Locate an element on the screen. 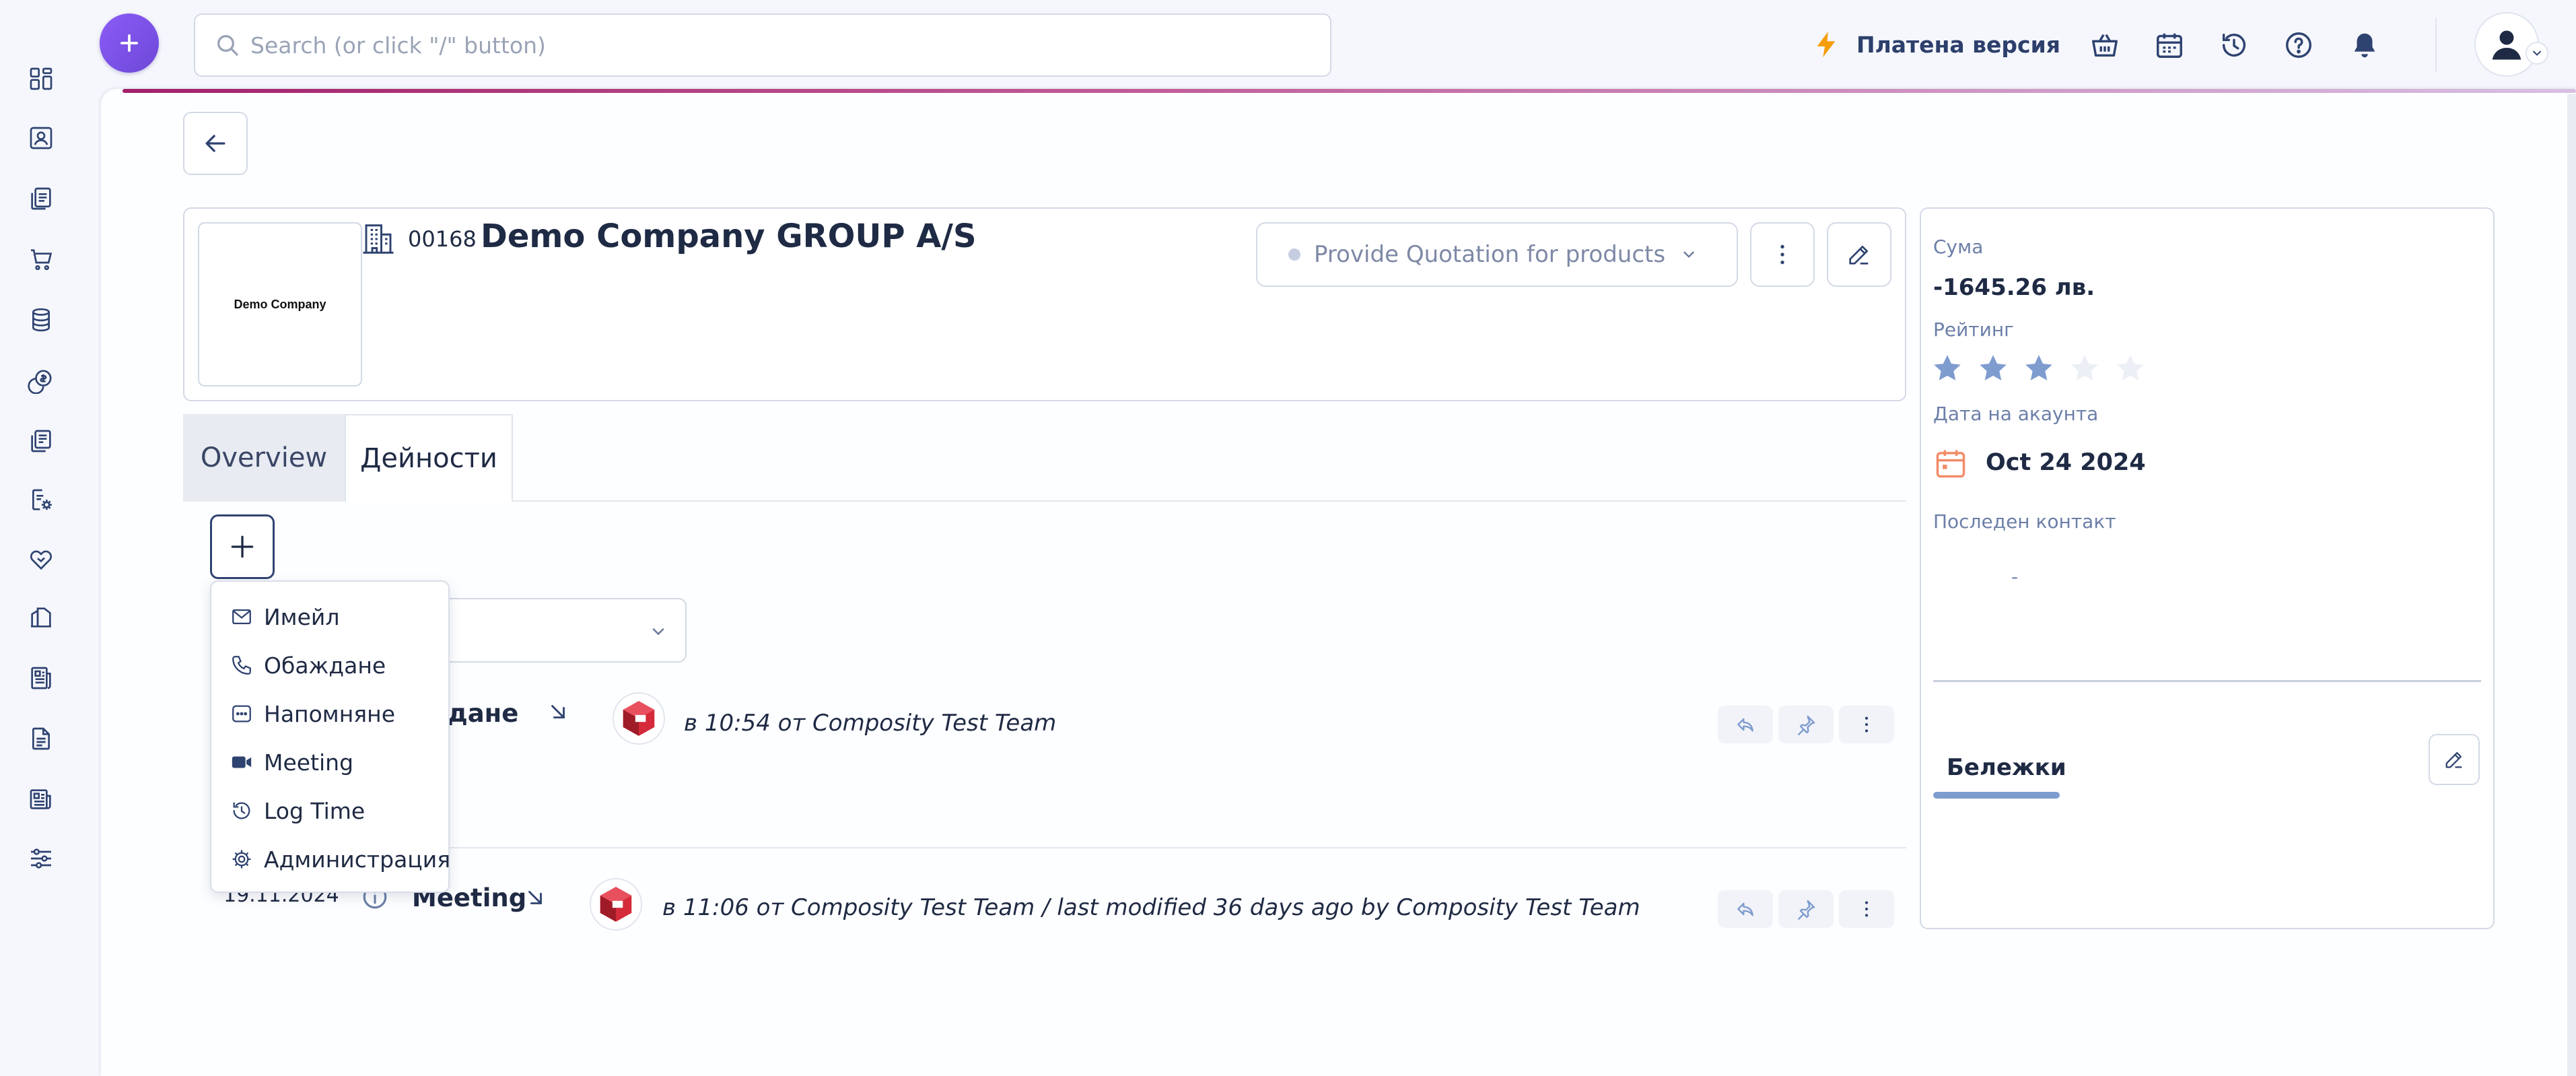 This screenshot has height=1076, width=2576. sidebar-item-news is located at coordinates (41, 678).